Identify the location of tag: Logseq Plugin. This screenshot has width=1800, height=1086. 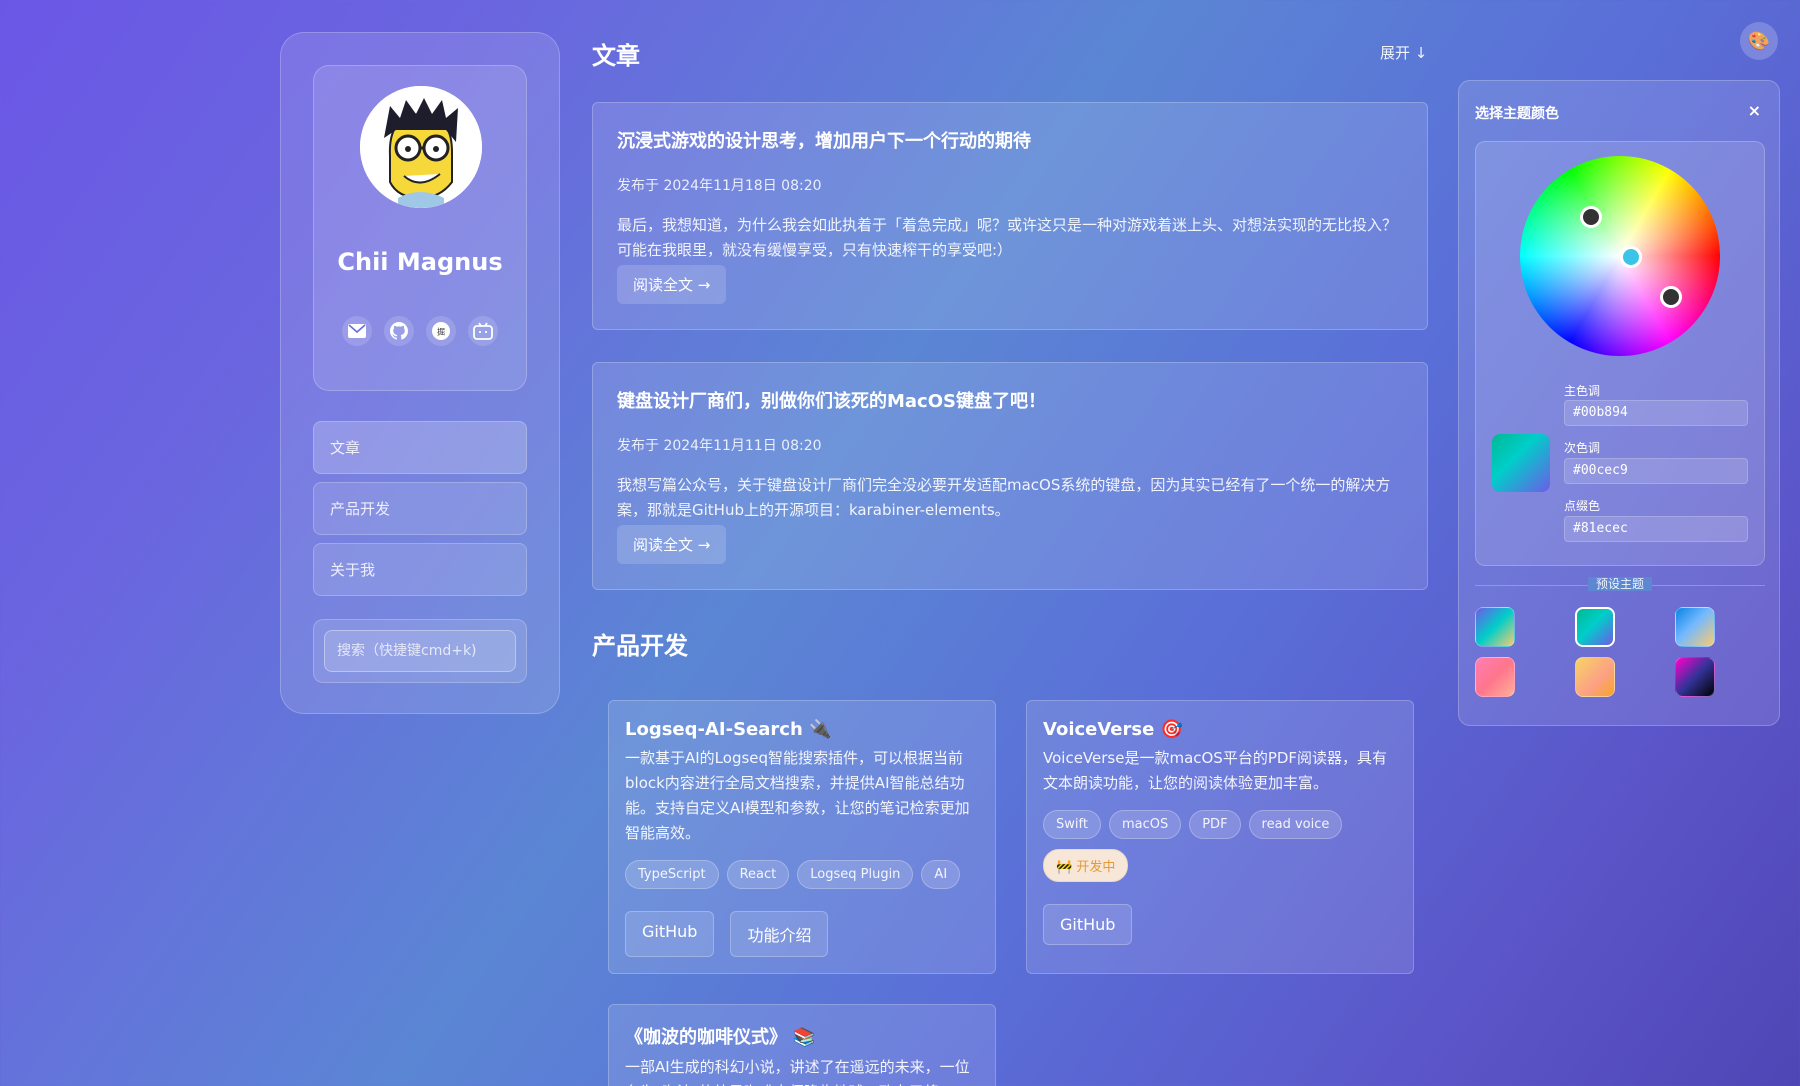
(855, 874).